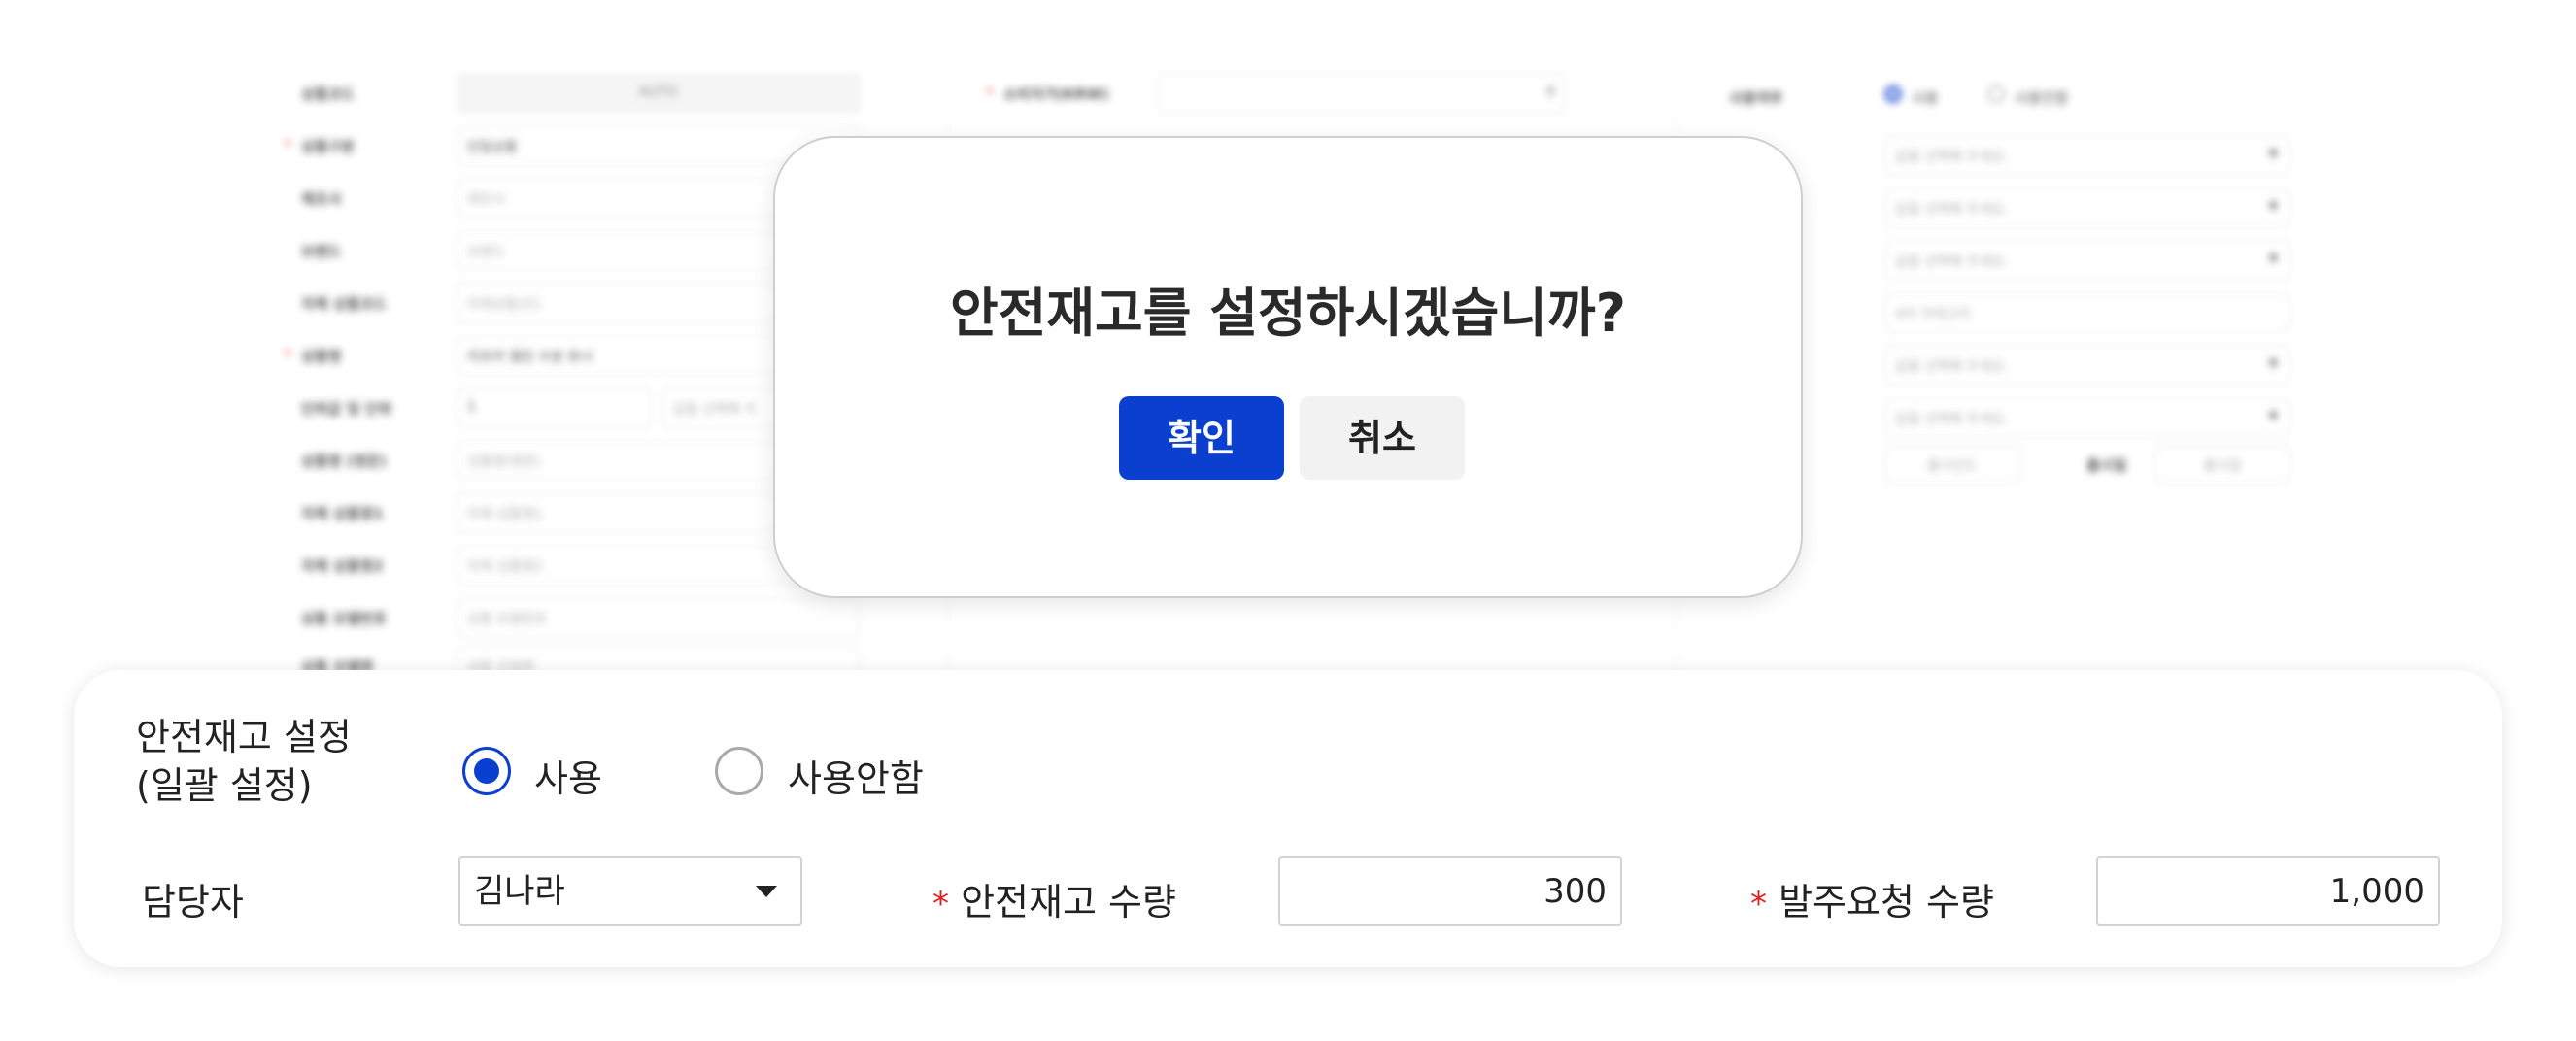 The width and height of the screenshot is (2576, 1041). Describe the element at coordinates (328, 94) in the screenshot. I see `product-code-label: 상품코드` at that location.